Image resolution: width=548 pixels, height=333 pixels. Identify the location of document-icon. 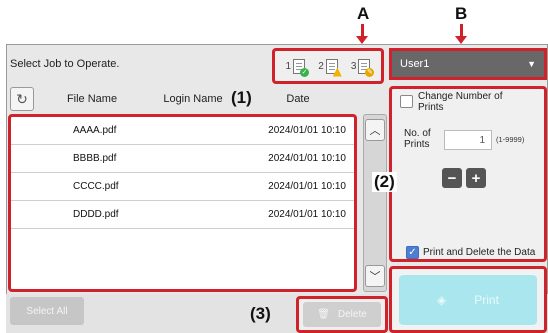
(333, 67).